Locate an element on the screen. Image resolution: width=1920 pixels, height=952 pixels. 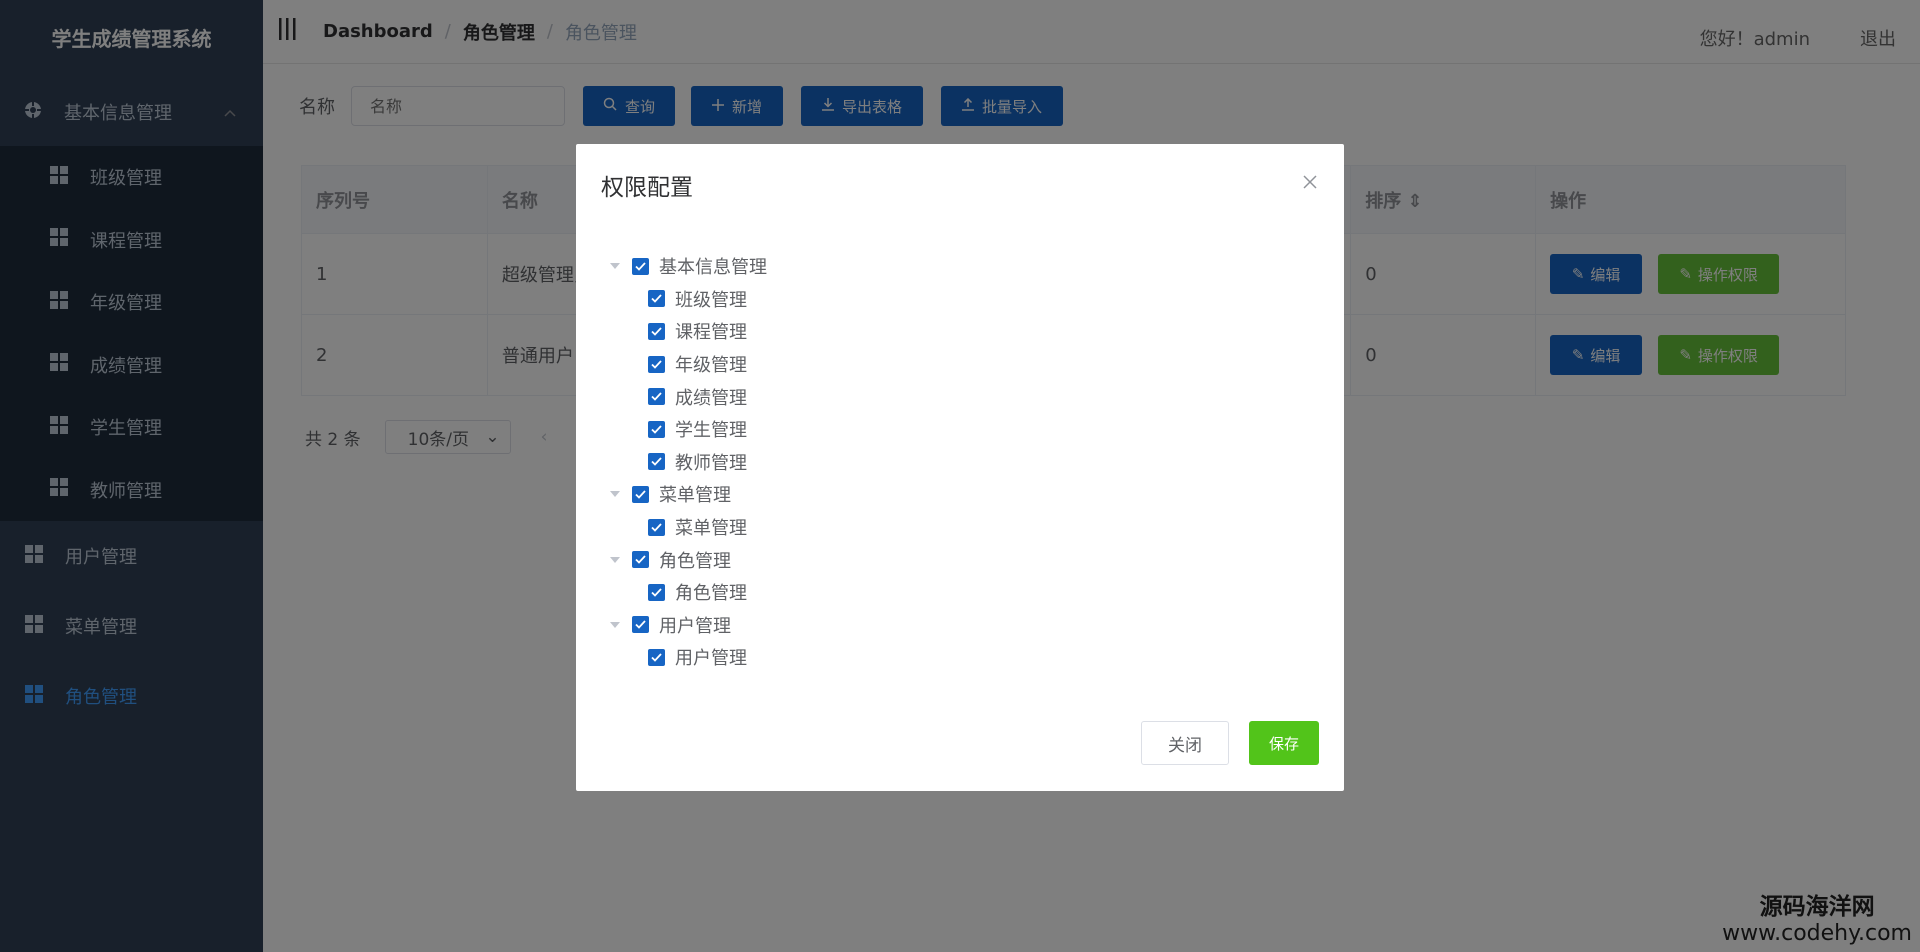
modal-footer: 关闭 保存 is located at coordinates (1230, 743).